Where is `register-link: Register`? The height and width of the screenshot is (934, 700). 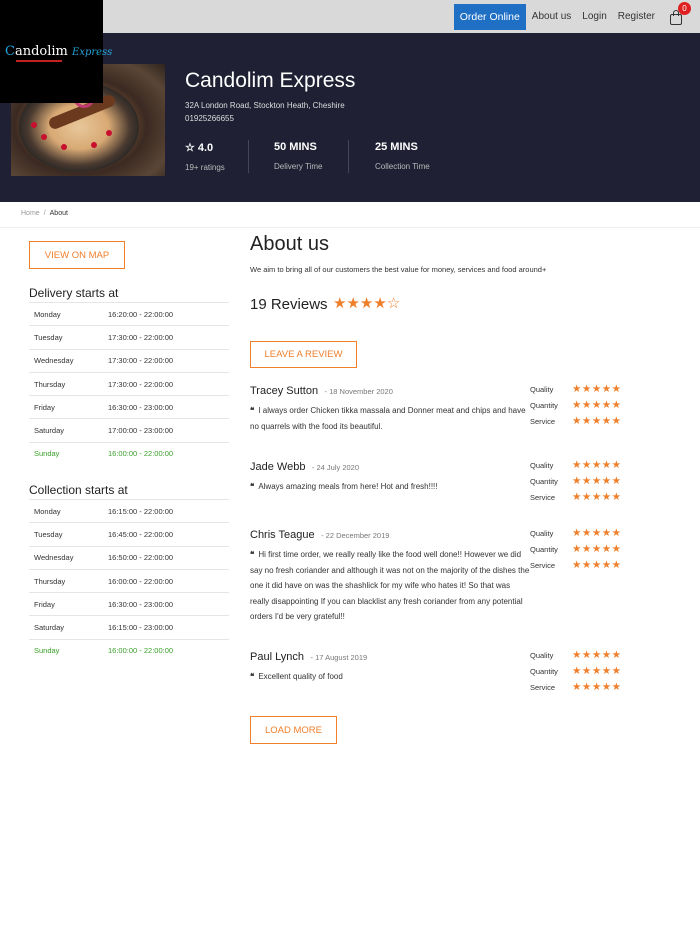
register-link: Register is located at coordinates (636, 16).